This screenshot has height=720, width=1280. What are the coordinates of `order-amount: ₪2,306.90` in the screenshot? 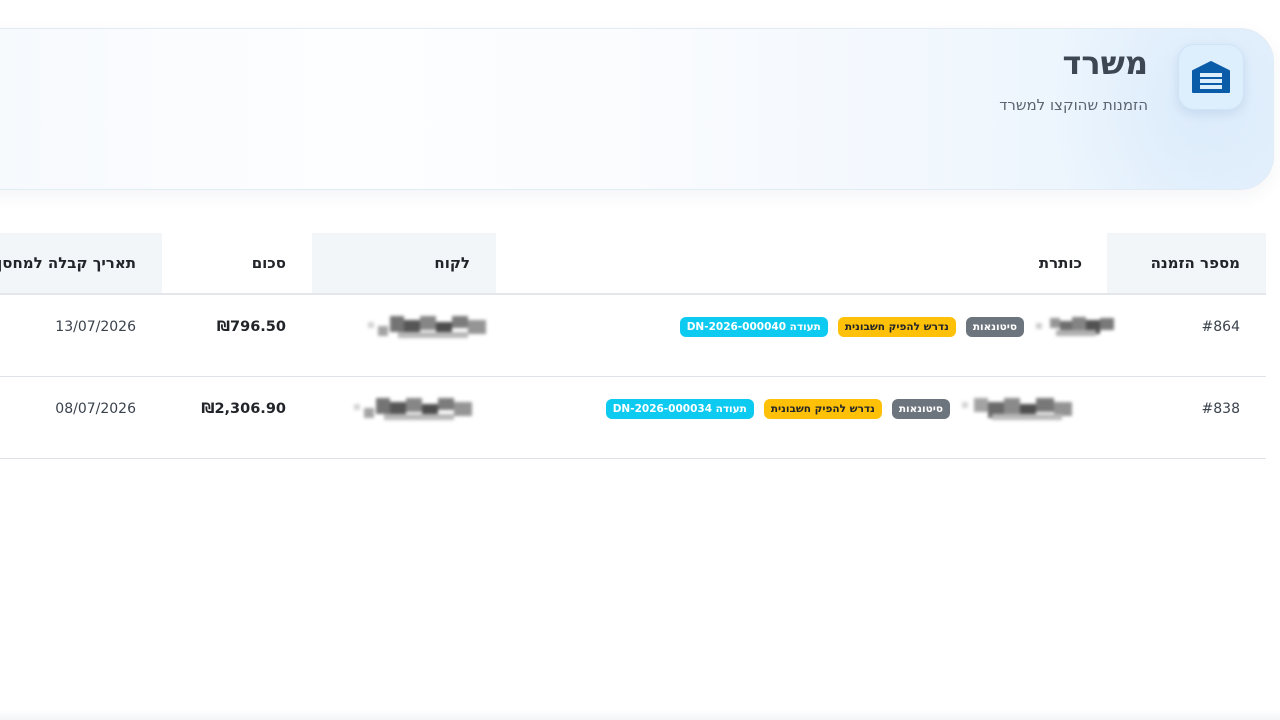 It's located at (243, 409).